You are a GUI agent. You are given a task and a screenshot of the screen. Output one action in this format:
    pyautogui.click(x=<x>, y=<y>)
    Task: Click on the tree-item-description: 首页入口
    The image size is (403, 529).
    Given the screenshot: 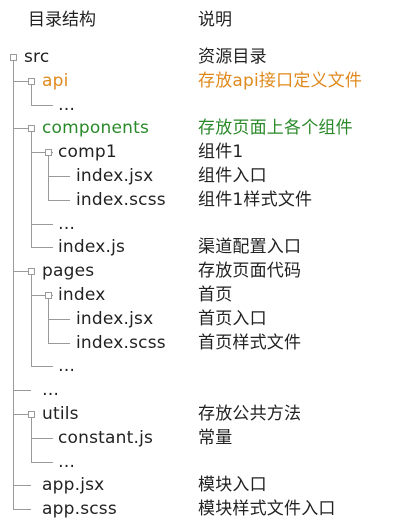 What is the action you would take?
    pyautogui.click(x=232, y=319)
    